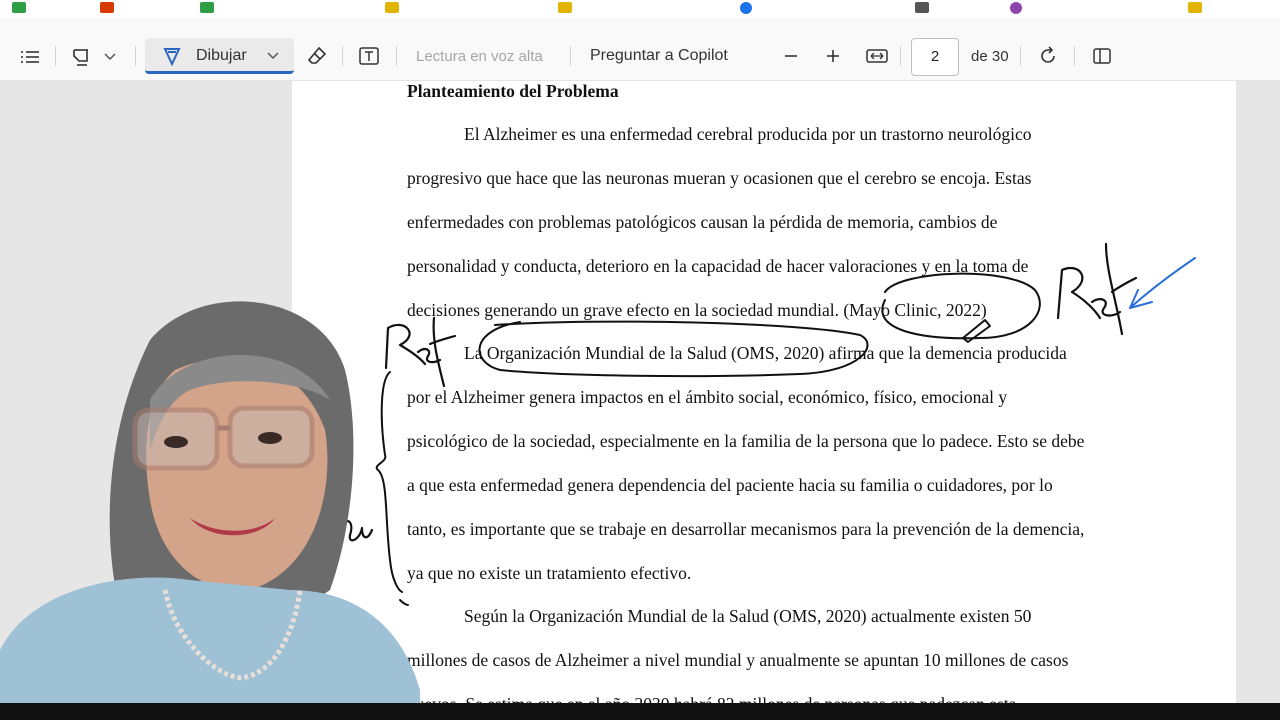  I want to click on text-button, so click(369, 56).